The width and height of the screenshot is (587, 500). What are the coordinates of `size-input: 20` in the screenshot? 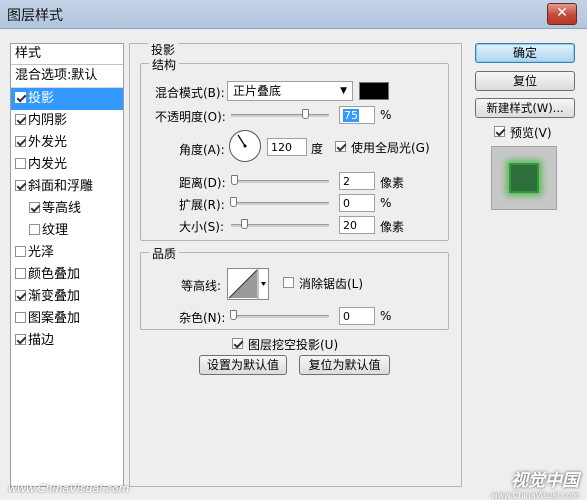 It's located at (357, 225).